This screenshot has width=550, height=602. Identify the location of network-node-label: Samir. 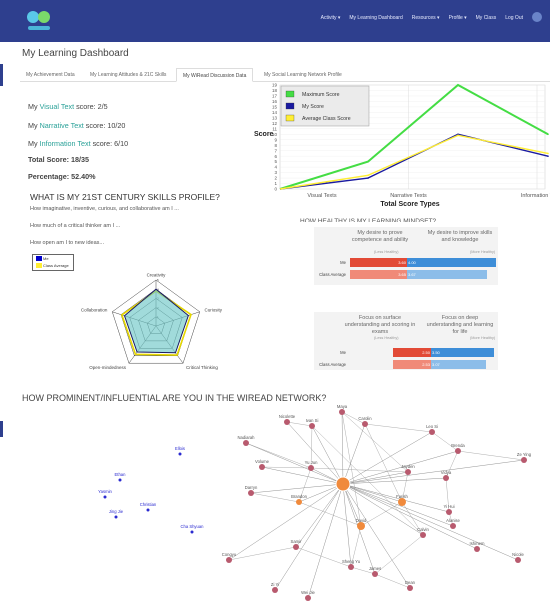
(297, 541).